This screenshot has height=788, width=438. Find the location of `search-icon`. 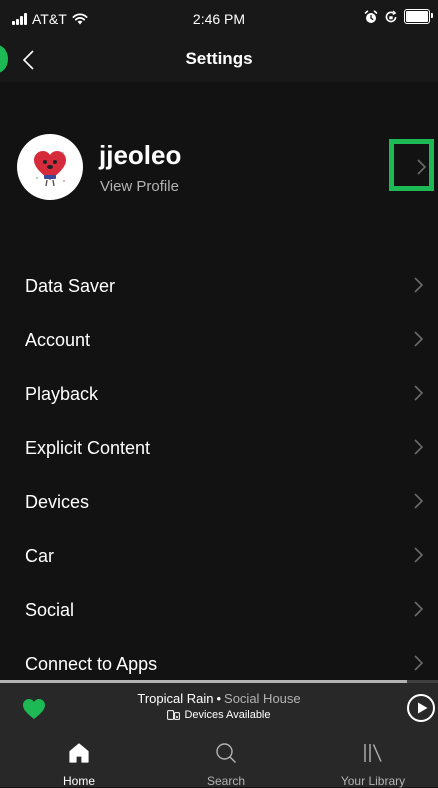

search-icon is located at coordinates (226, 753).